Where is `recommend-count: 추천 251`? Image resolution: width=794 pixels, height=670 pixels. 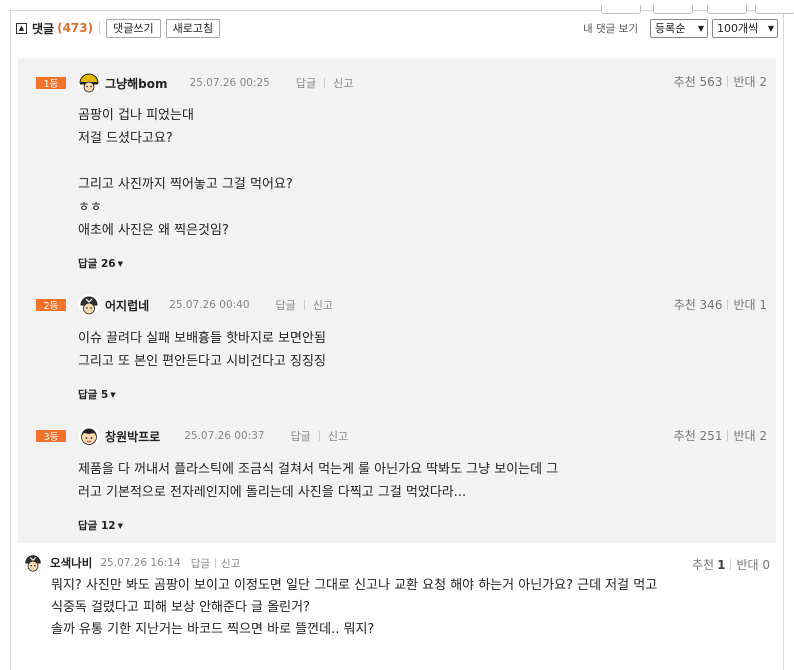
recommend-count: 추천 251 is located at coordinates (698, 435).